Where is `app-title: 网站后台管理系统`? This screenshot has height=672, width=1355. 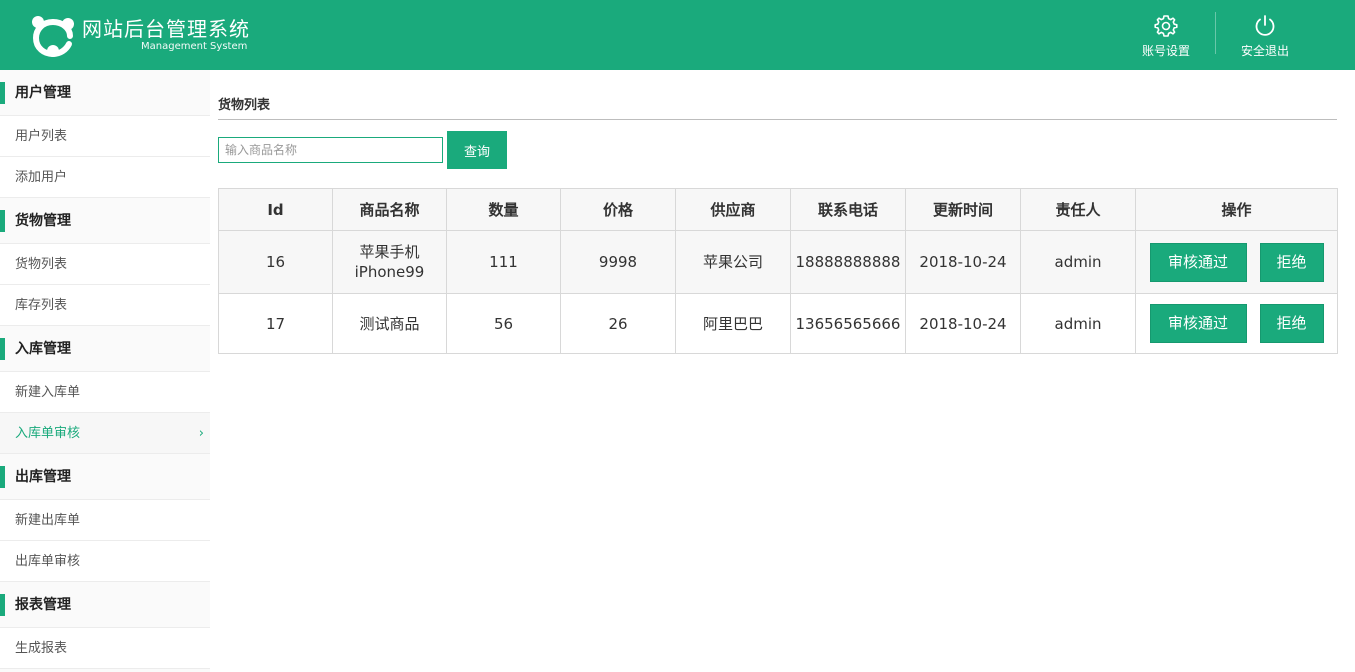
app-title: 网站后台管理系统 is located at coordinates (166, 29).